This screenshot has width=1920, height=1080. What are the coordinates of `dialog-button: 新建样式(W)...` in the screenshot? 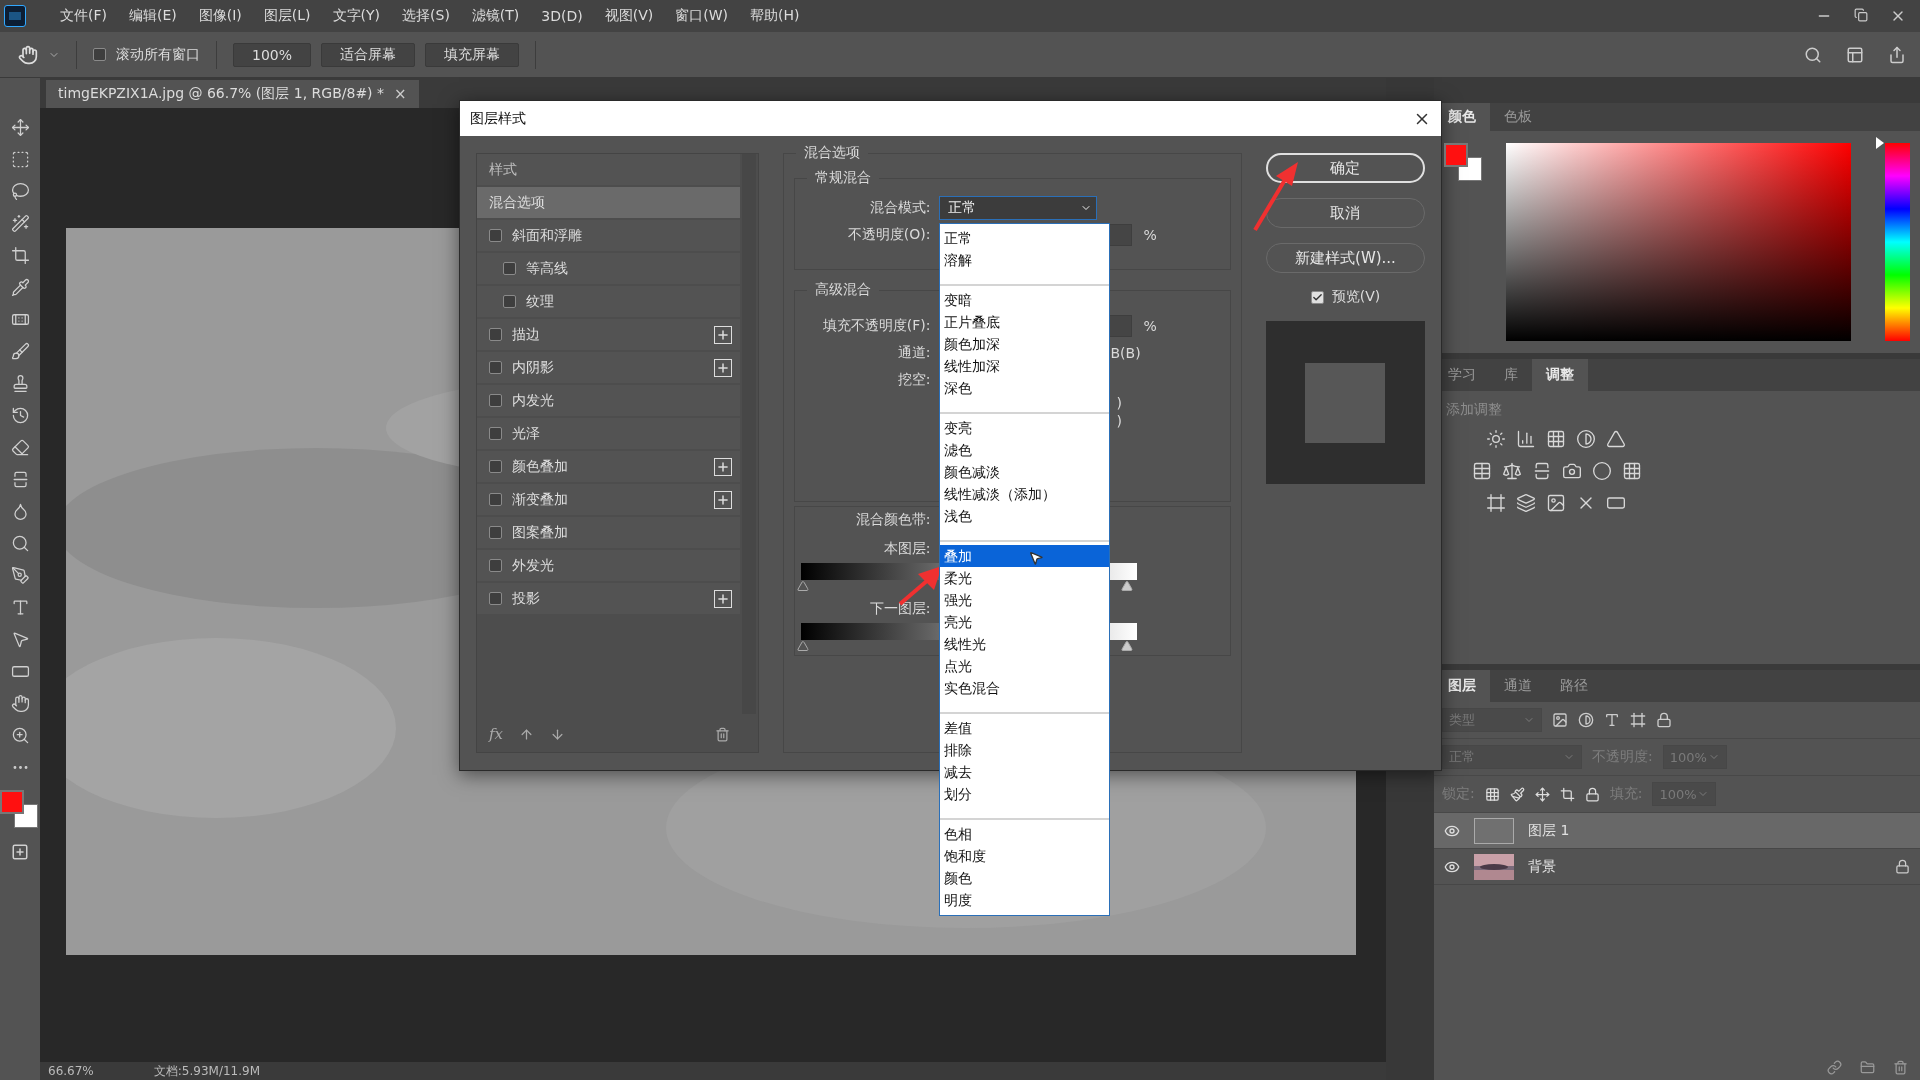 It's located at (1345, 258).